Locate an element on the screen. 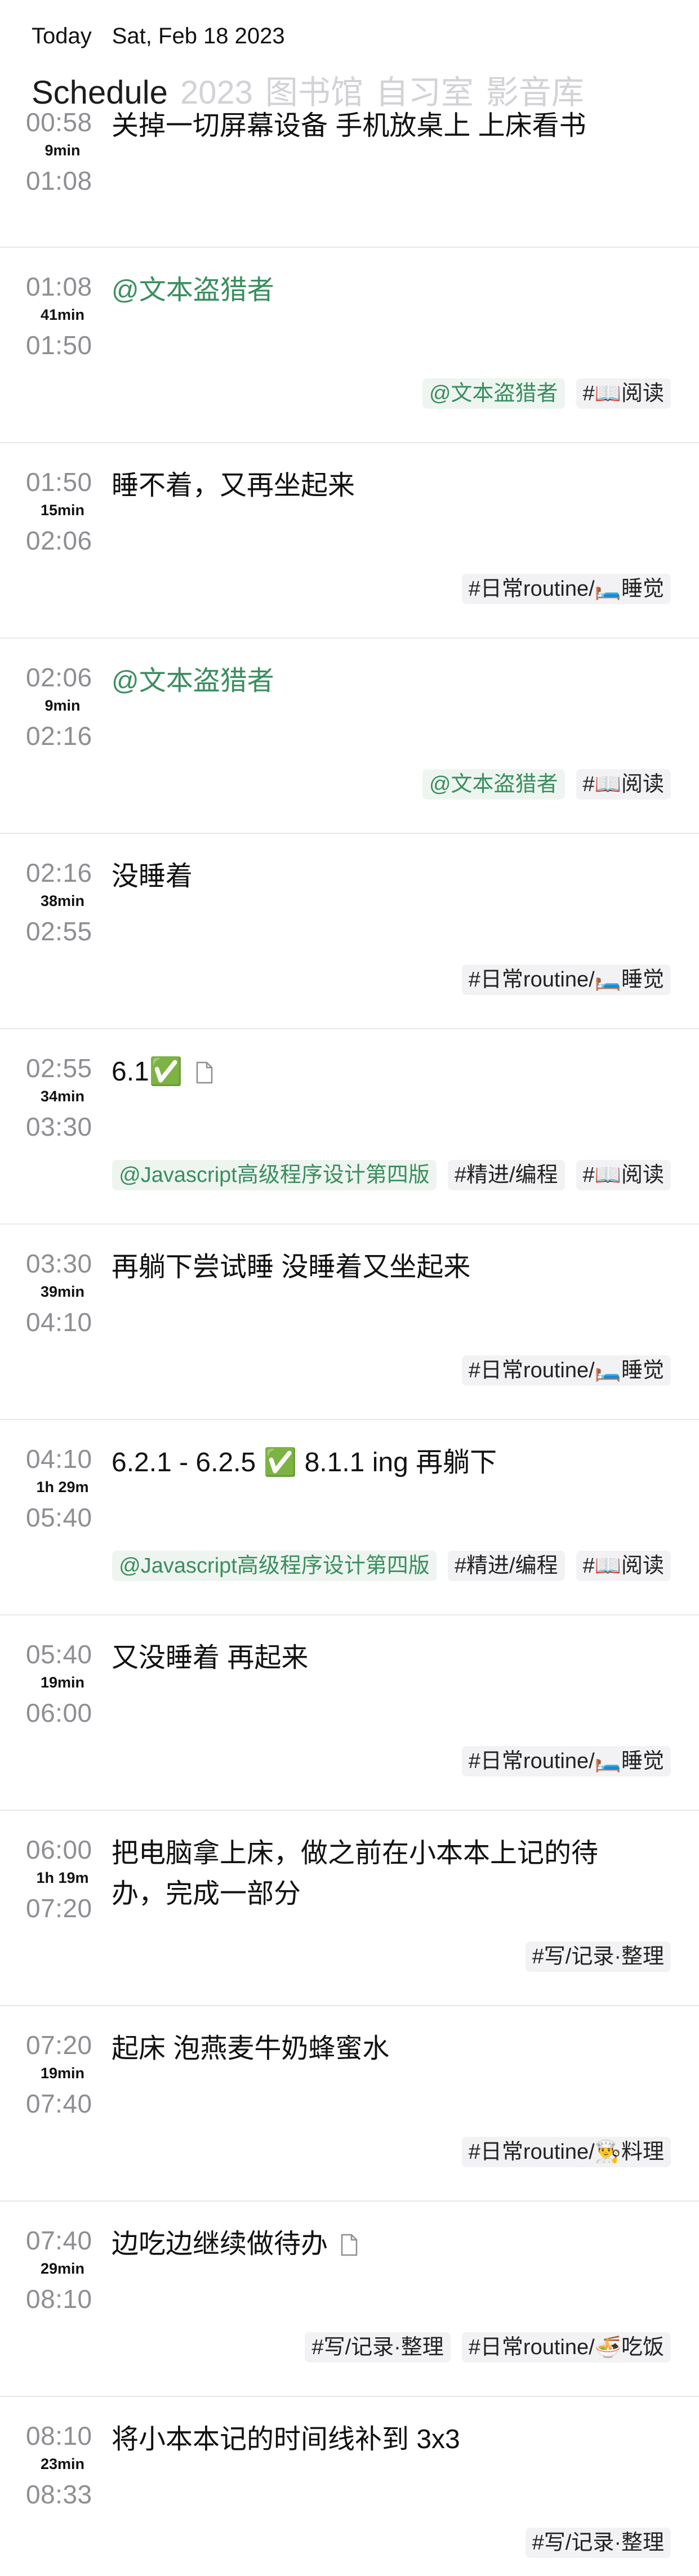 The width and height of the screenshot is (699, 2576). entry-title: 起床 泡燕麦牛奶蜂蜜水 is located at coordinates (380, 2049).